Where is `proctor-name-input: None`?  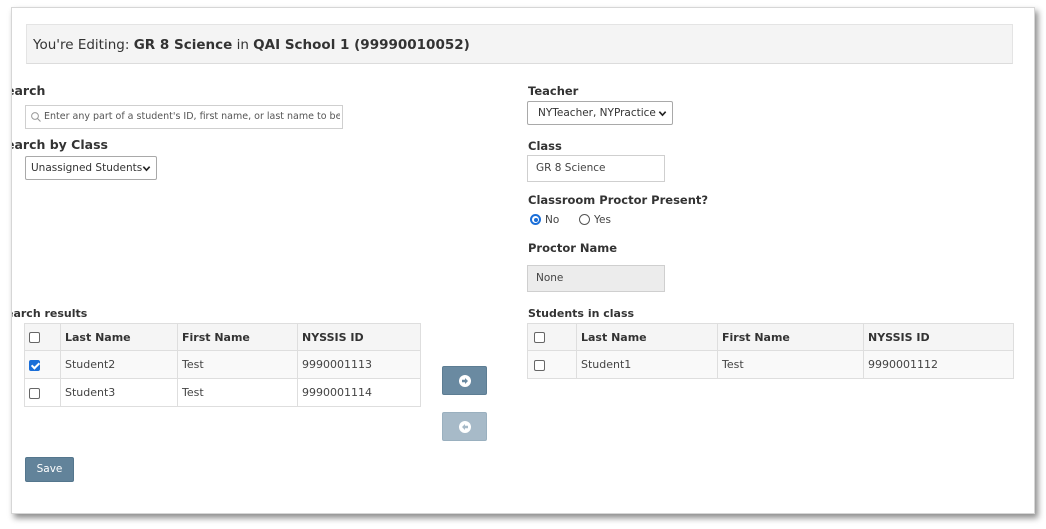
proctor-name-input: None is located at coordinates (596, 278).